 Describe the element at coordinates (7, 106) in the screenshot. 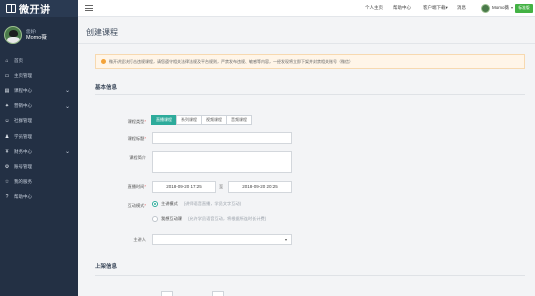

I see `marketing-icon: ✦` at that location.